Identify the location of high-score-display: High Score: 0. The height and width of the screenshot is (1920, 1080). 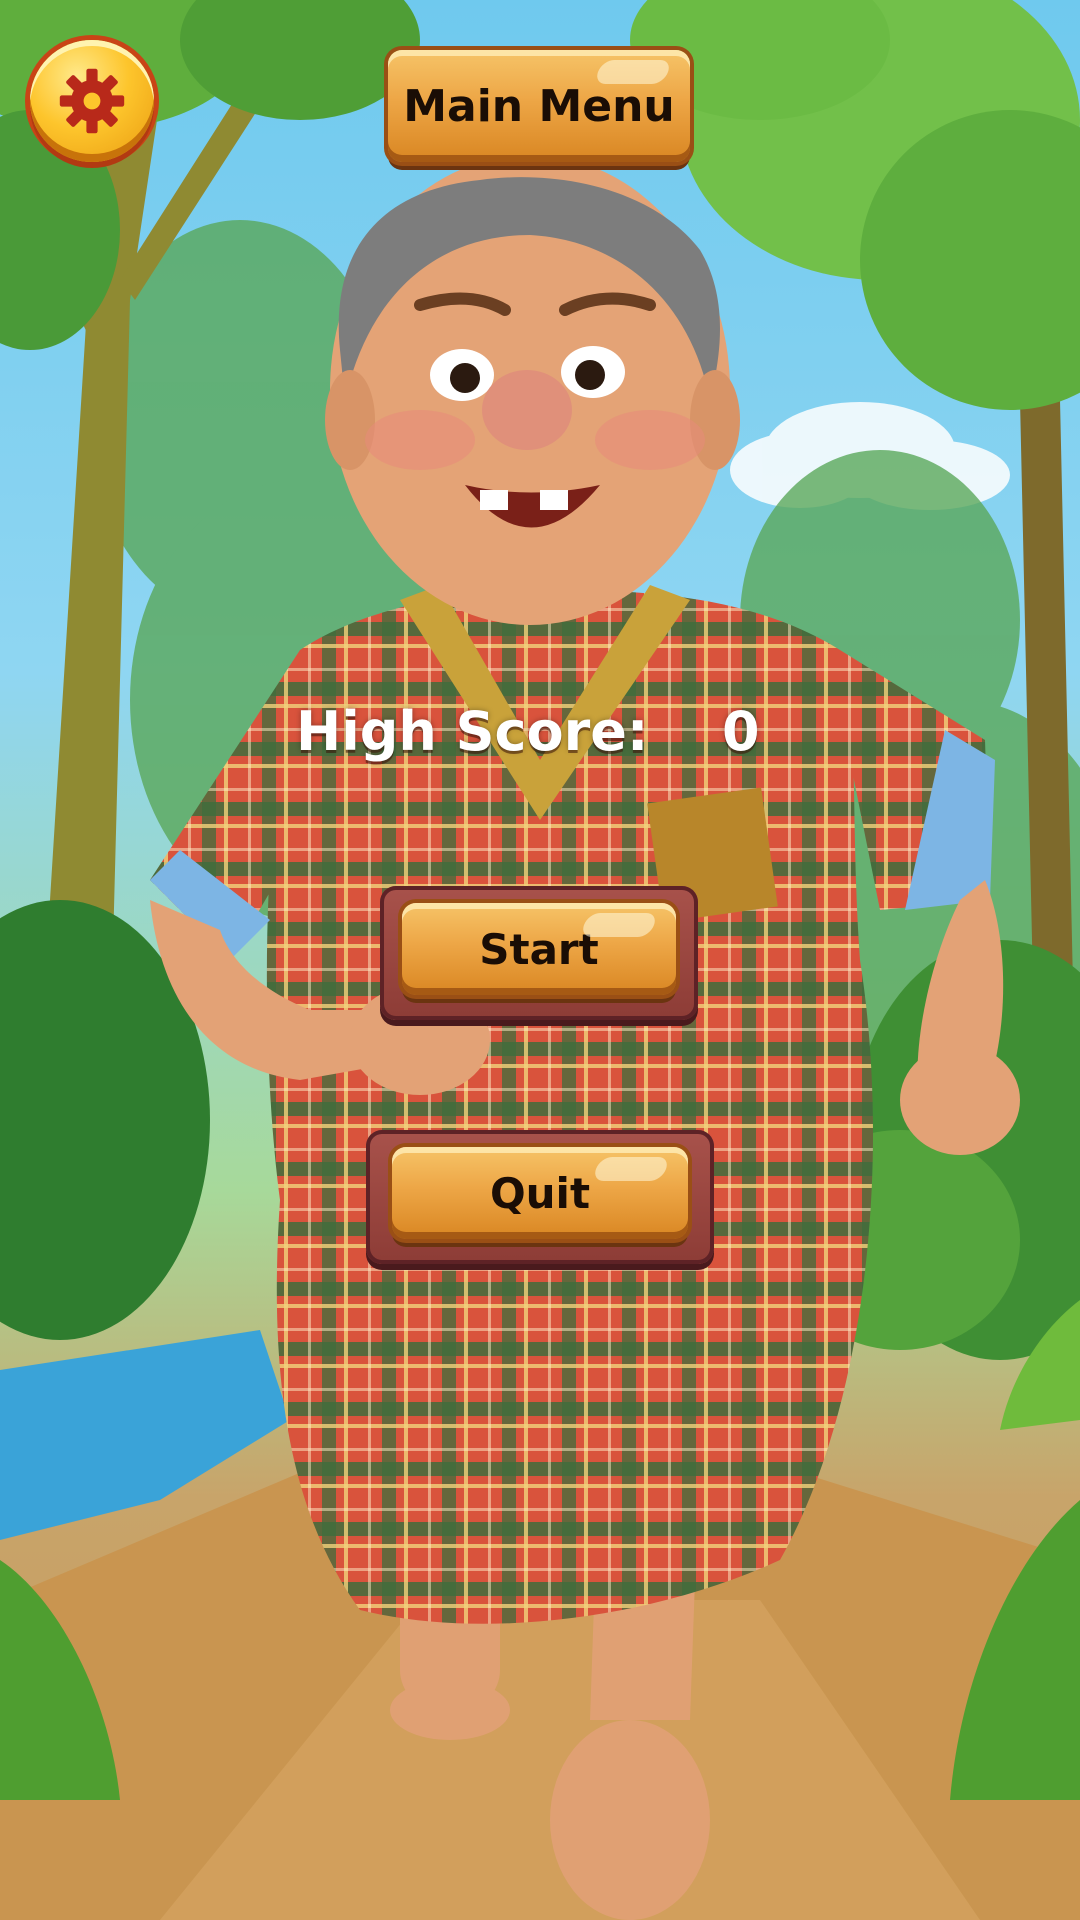
(536, 740).